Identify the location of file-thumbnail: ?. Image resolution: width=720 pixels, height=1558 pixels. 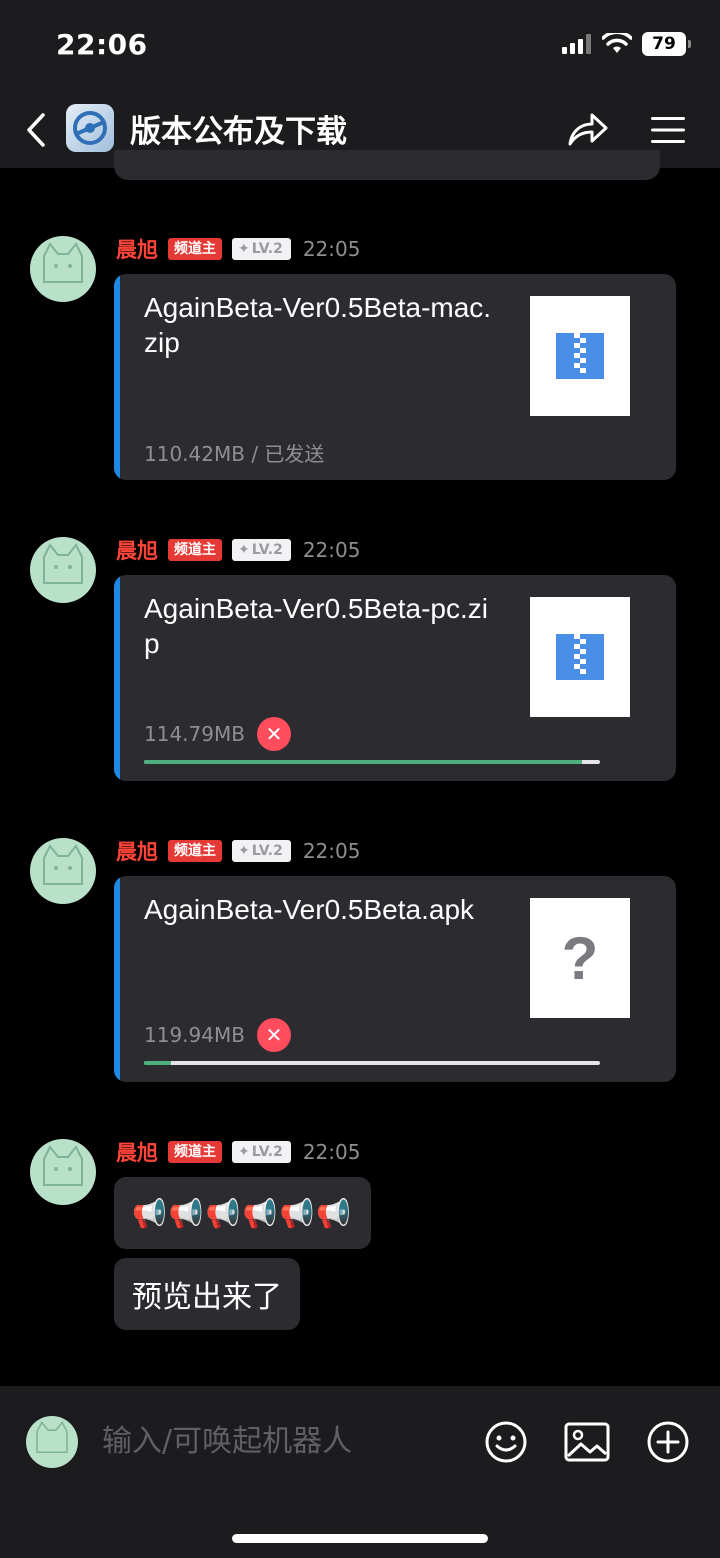
(580, 958).